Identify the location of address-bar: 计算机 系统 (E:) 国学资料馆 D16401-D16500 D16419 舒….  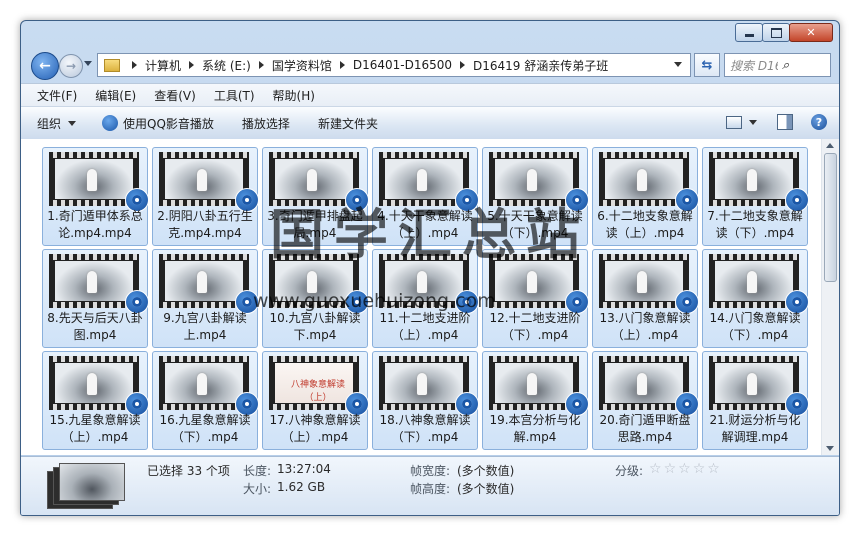
(394, 65).